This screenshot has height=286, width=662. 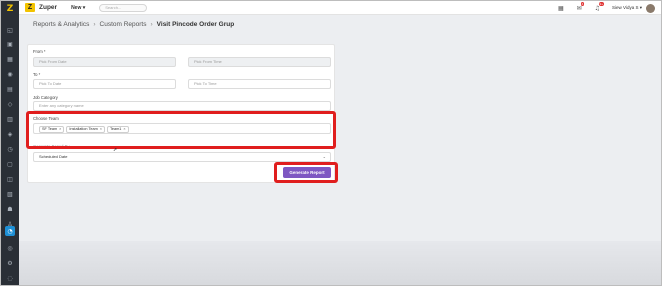 I want to click on mouse-cursor-icon: ➚, so click(x=115, y=150).